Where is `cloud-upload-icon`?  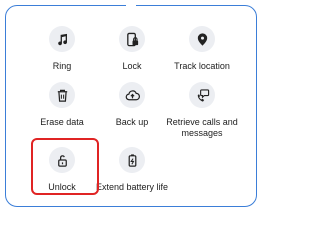 cloud-upload-icon is located at coordinates (132, 95).